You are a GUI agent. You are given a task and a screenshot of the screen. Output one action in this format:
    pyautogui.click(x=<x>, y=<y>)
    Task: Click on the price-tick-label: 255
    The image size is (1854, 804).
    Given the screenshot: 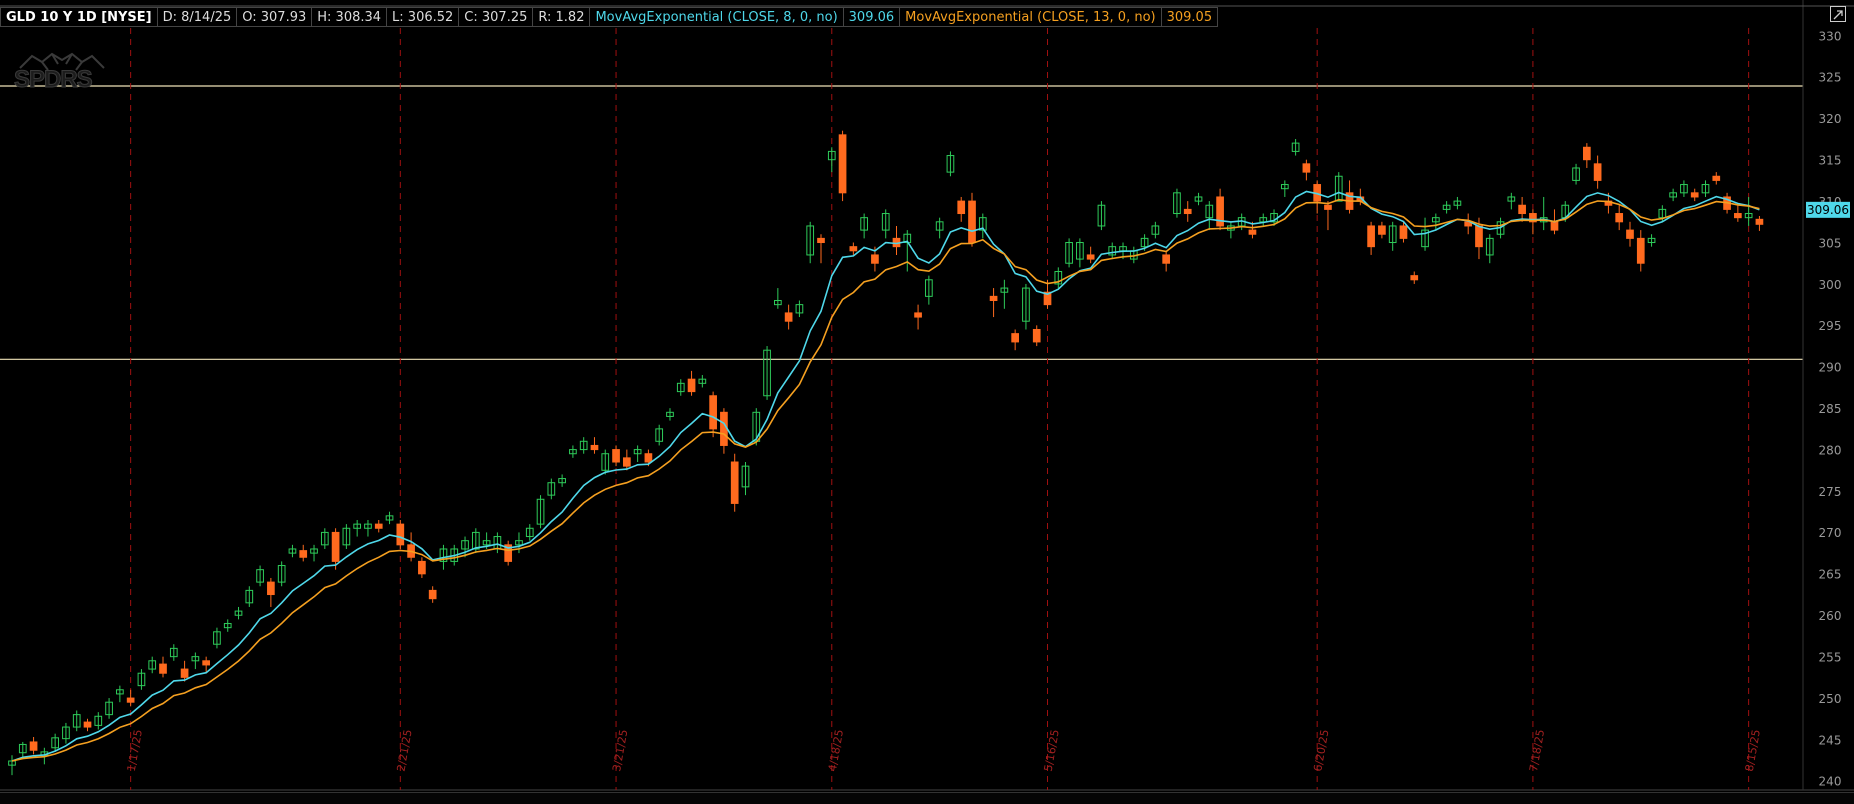 What is the action you would take?
    pyautogui.click(x=1830, y=657)
    